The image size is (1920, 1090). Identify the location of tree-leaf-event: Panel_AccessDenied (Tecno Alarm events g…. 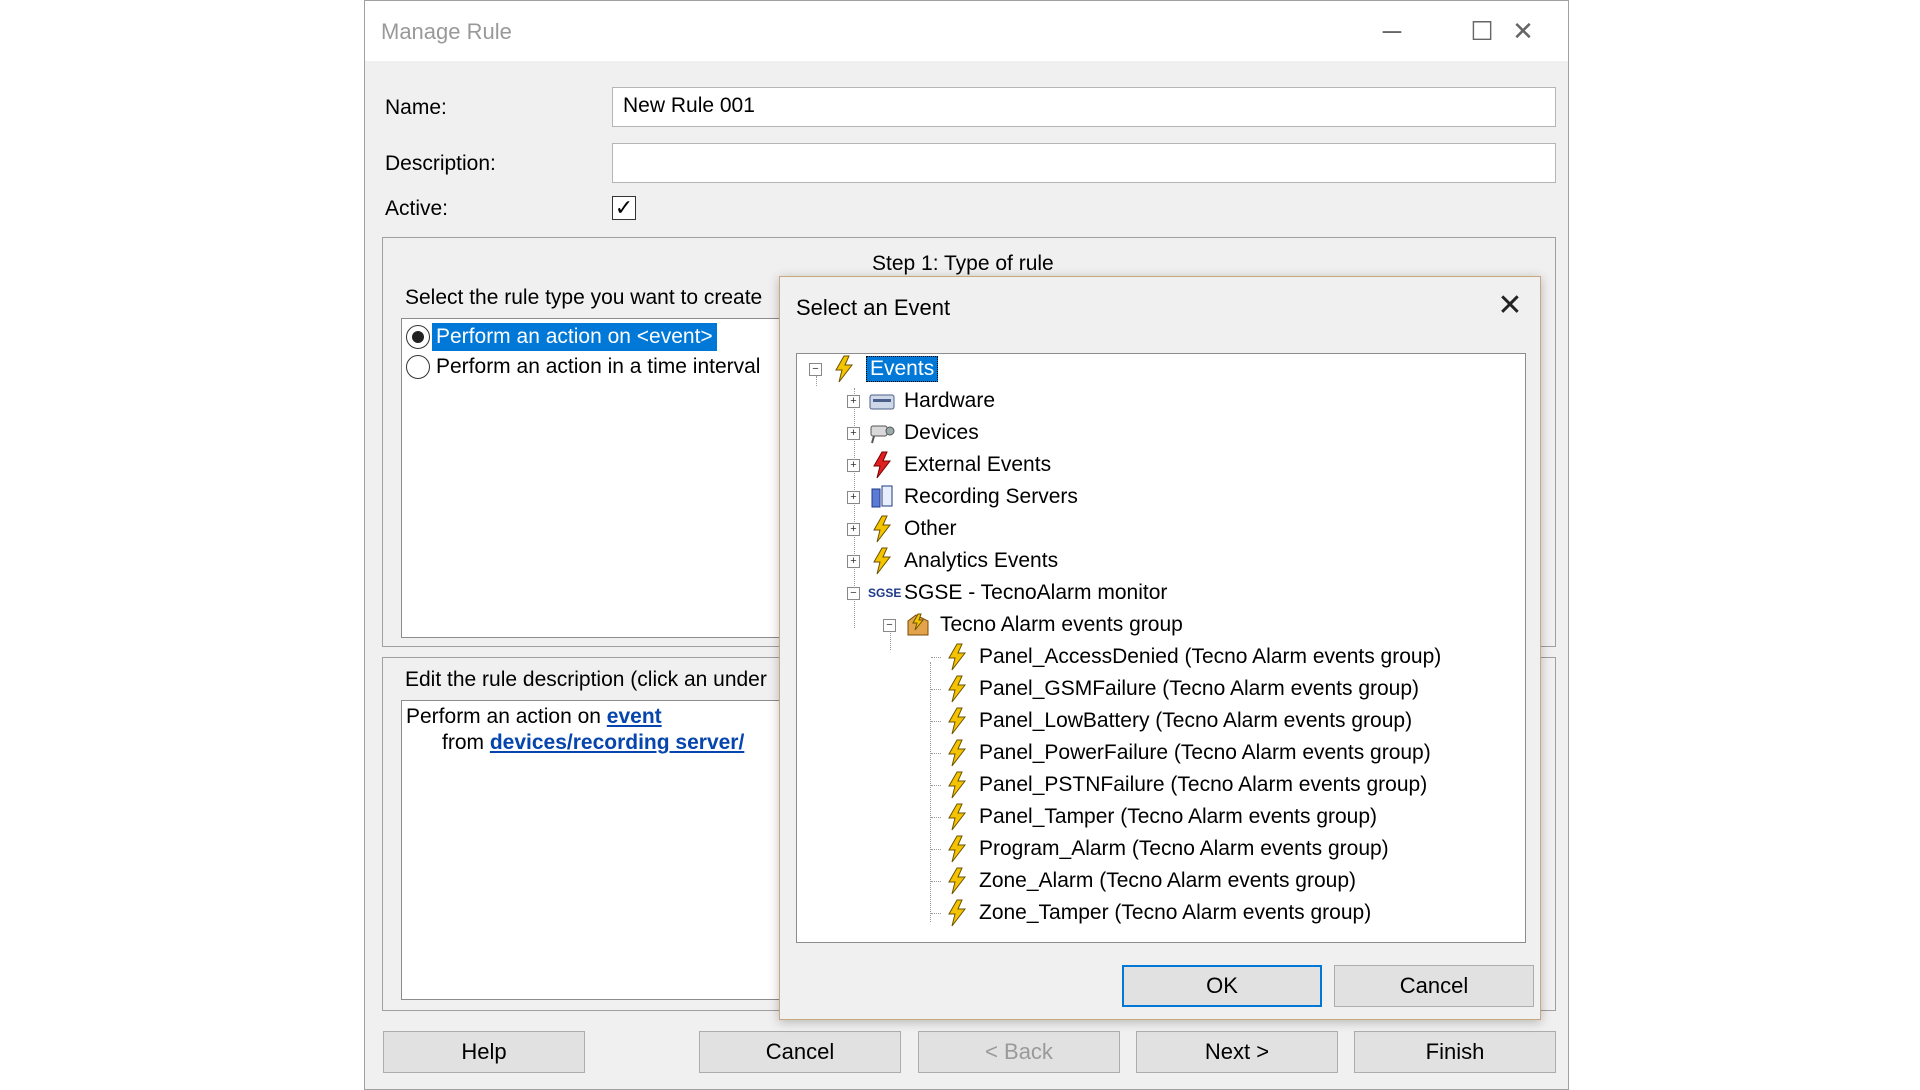
(1186, 657).